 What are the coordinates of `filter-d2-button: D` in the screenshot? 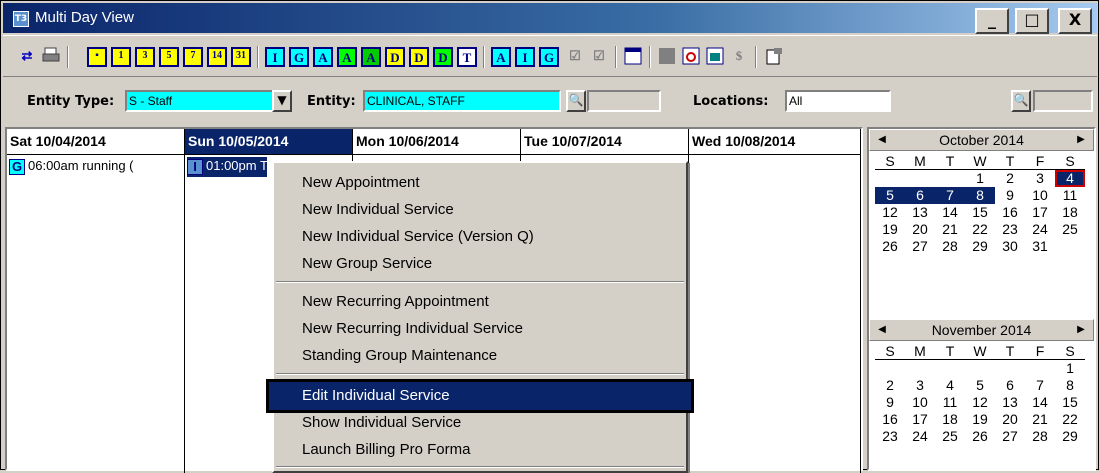 It's located at (419, 57).